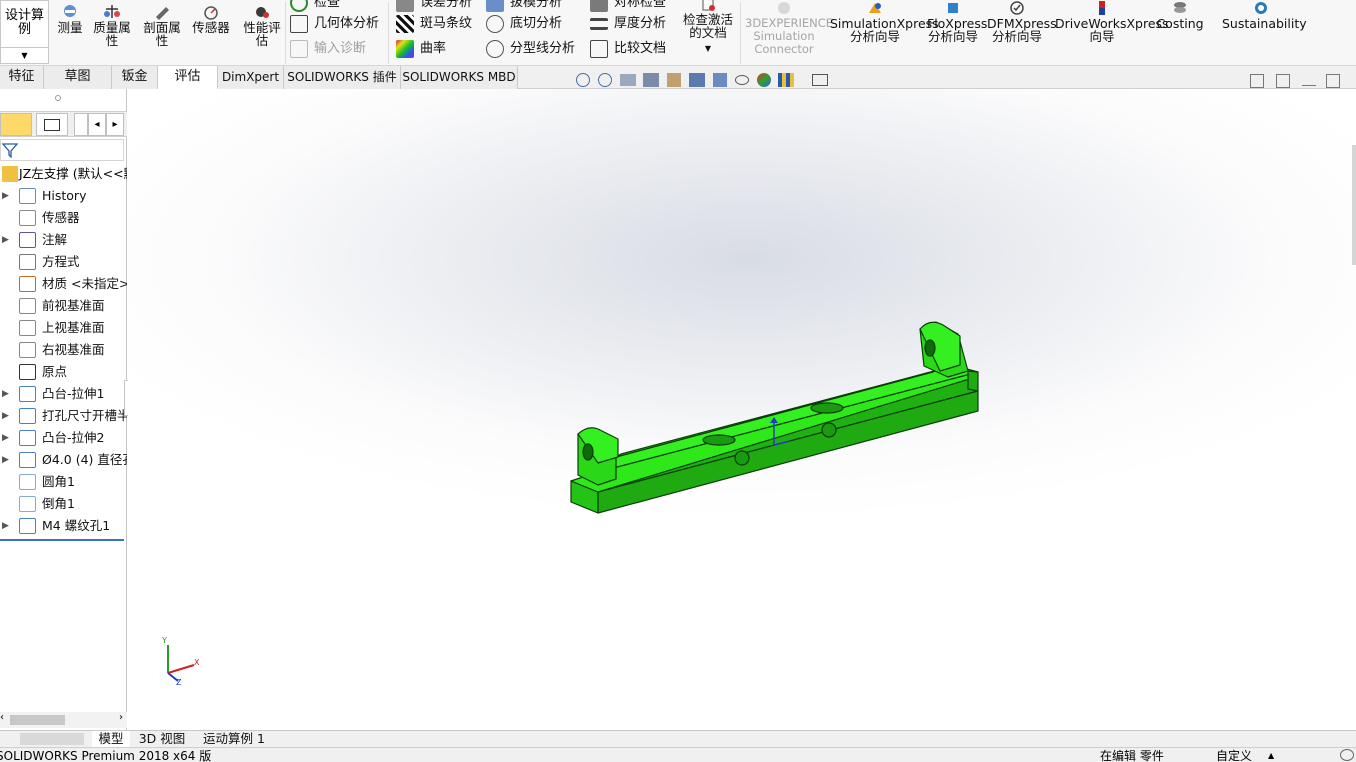 Image resolution: width=1356 pixels, height=762 pixels. I want to click on part-model, so click(774, 417).